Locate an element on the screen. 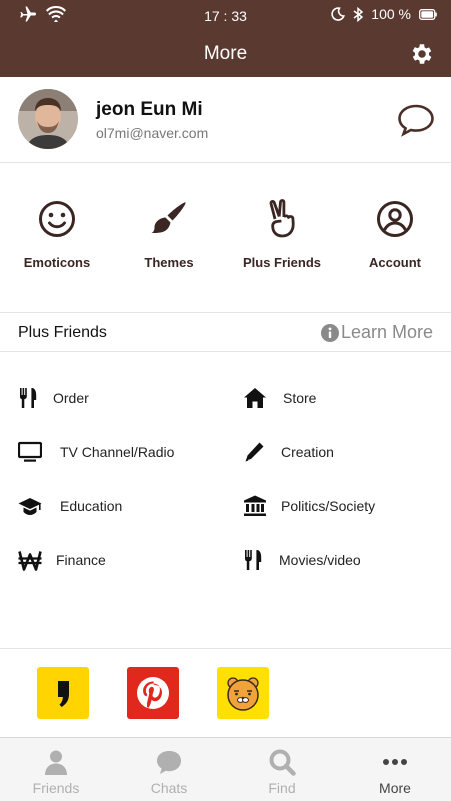 Image resolution: width=451 pixels, height=801 pixels. account-label: Account is located at coordinates (395, 262).